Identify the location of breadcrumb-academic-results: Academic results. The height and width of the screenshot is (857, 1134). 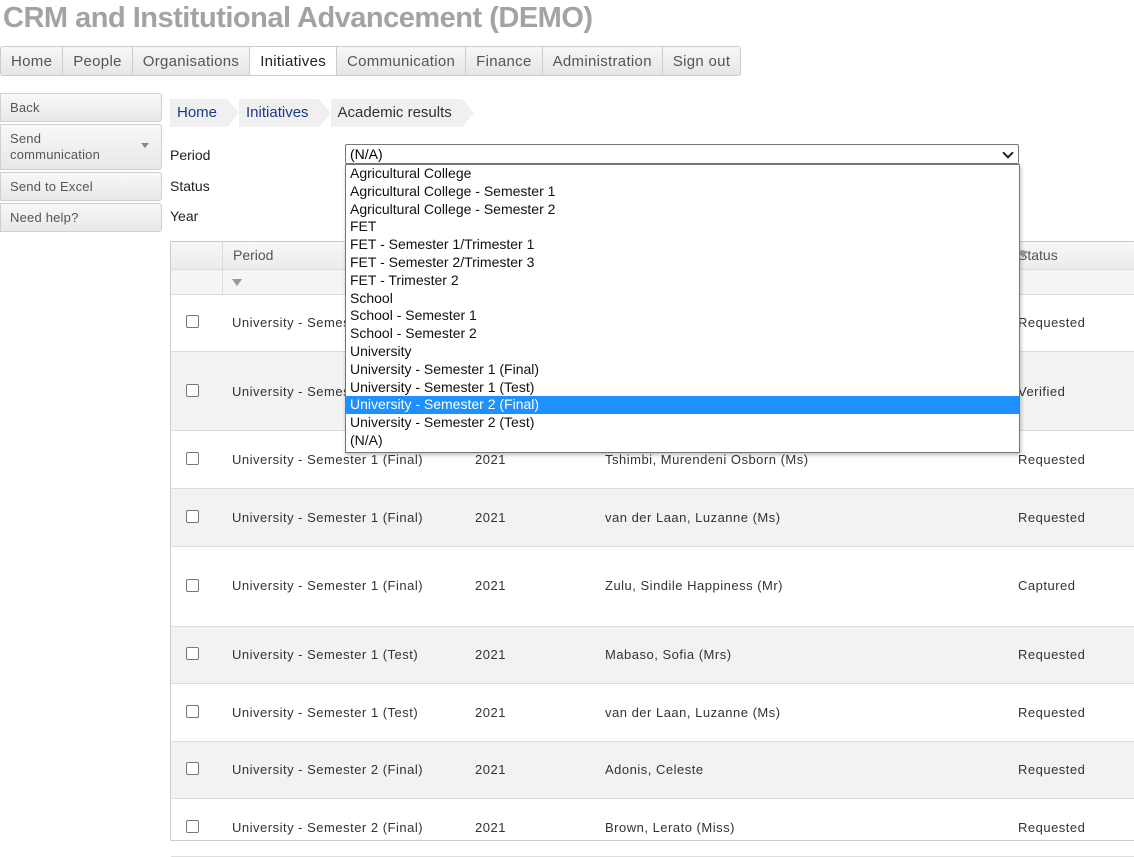
(402, 113).